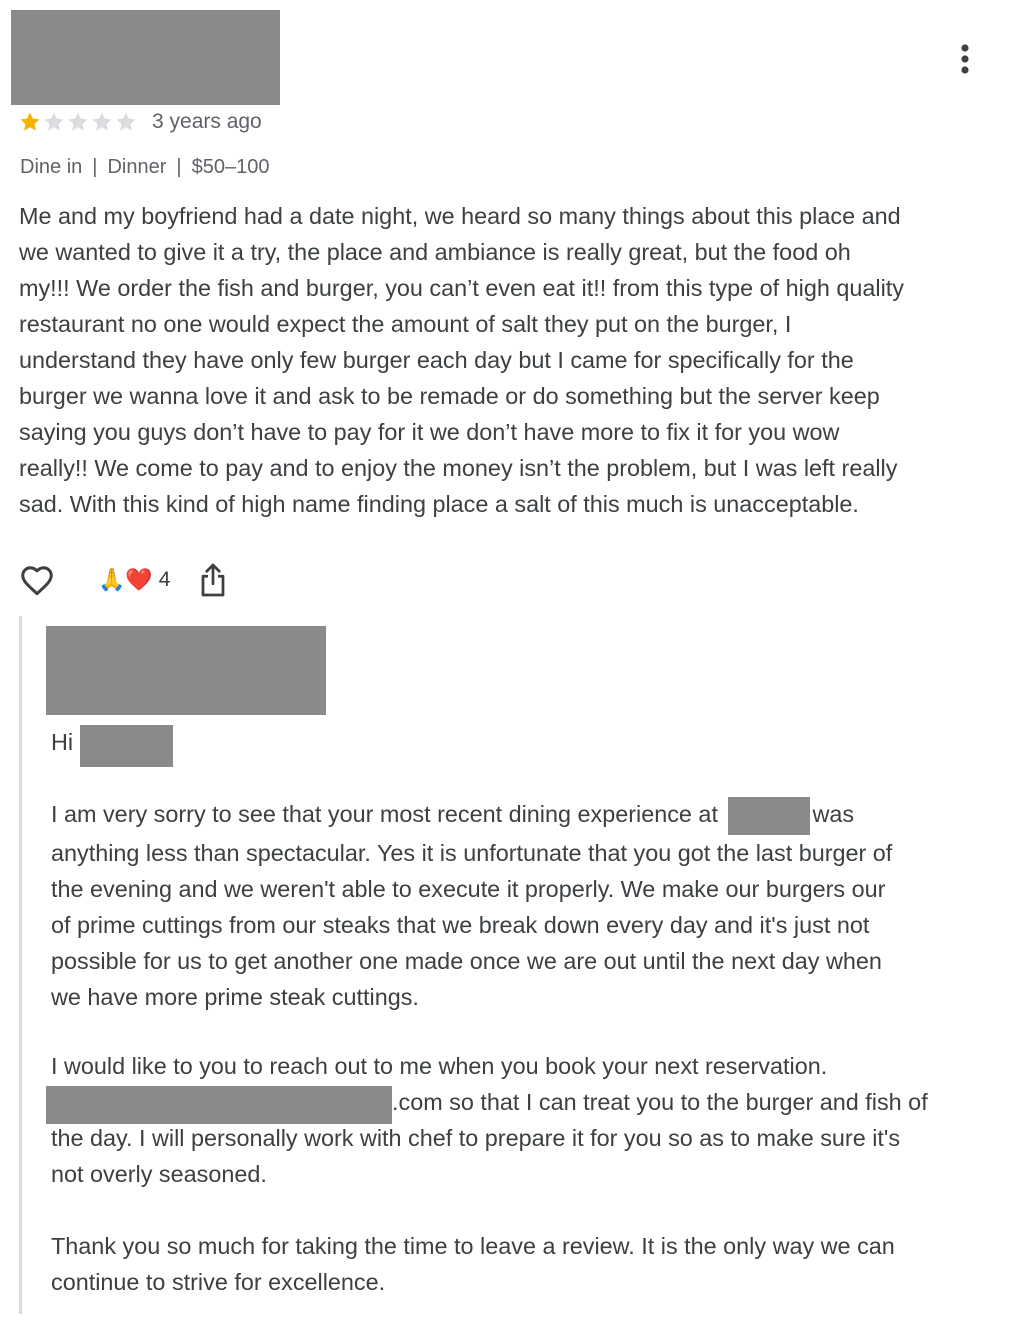 The height and width of the screenshot is (1334, 1010). Describe the element at coordinates (51, 167) in the screenshot. I see `meta-service: Dine in` at that location.